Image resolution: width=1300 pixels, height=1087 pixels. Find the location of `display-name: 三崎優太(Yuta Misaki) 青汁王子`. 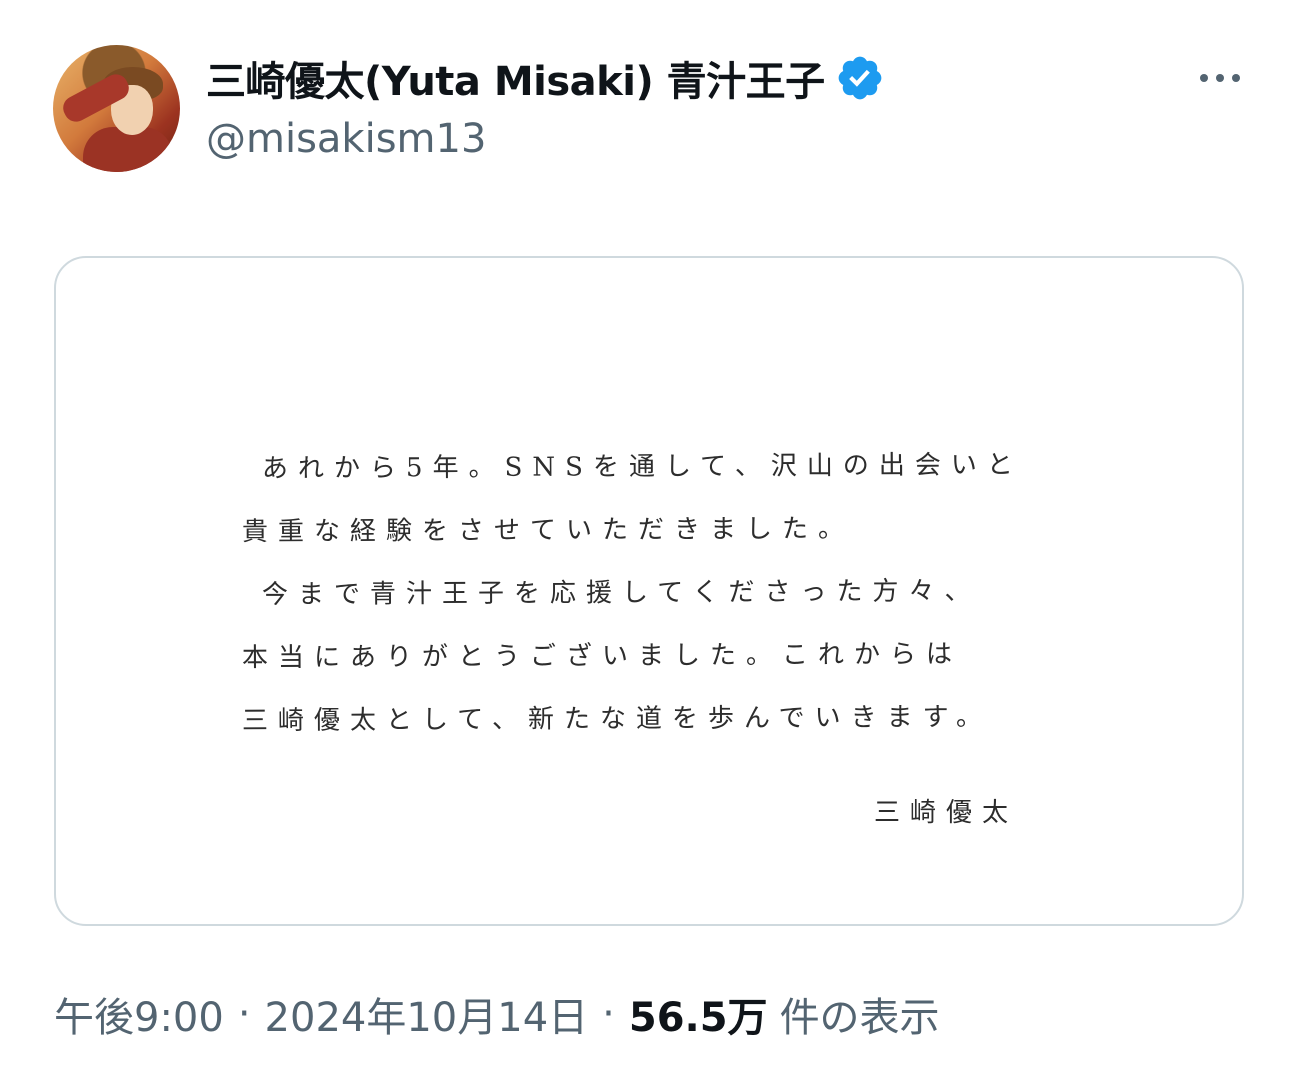

display-name: 三崎優太(Yuta Misaki) 青汁王子 is located at coordinates (515, 78).